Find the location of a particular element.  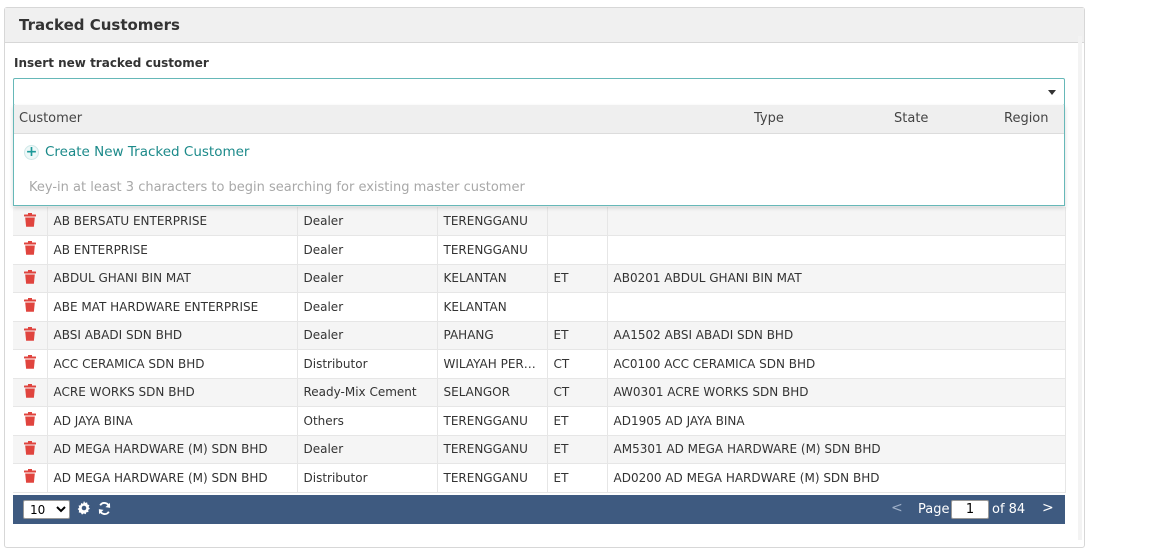

customer-search-input is located at coordinates (524, 92).